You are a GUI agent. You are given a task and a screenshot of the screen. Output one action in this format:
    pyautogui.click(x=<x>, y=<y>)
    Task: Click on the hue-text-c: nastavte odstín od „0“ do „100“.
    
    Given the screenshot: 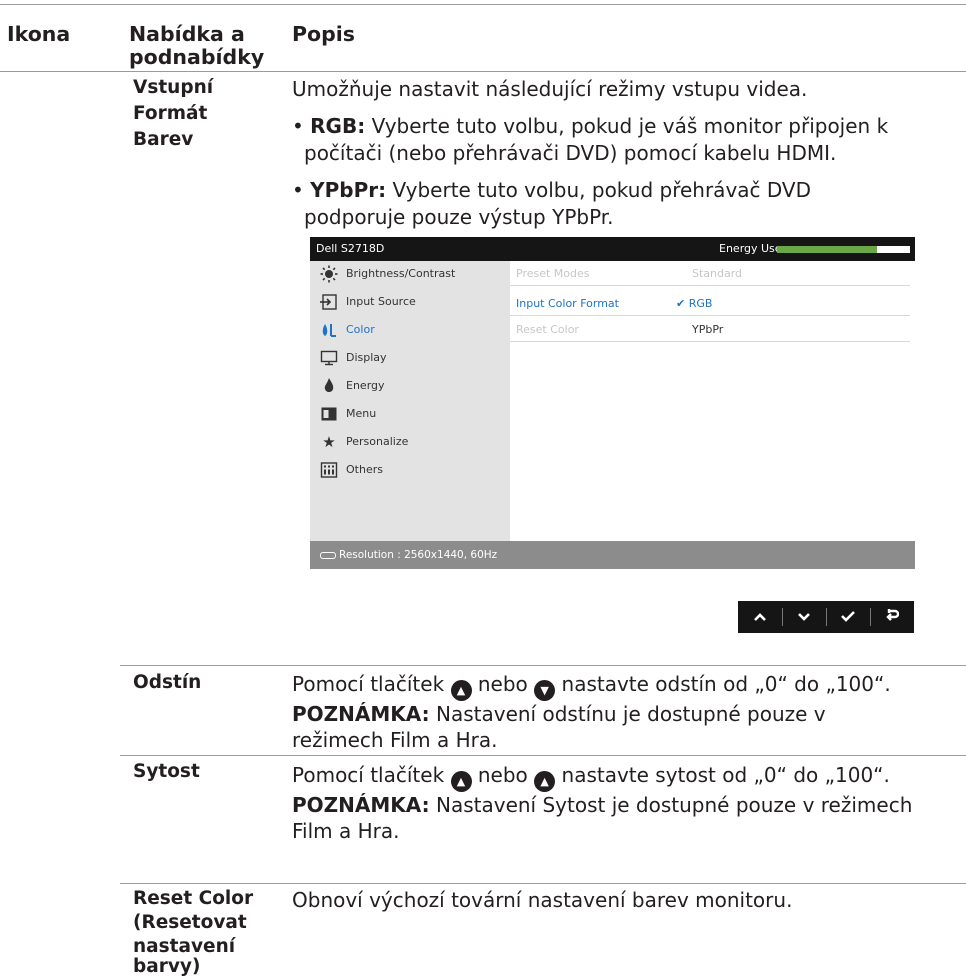 What is the action you would take?
    pyautogui.click(x=723, y=684)
    